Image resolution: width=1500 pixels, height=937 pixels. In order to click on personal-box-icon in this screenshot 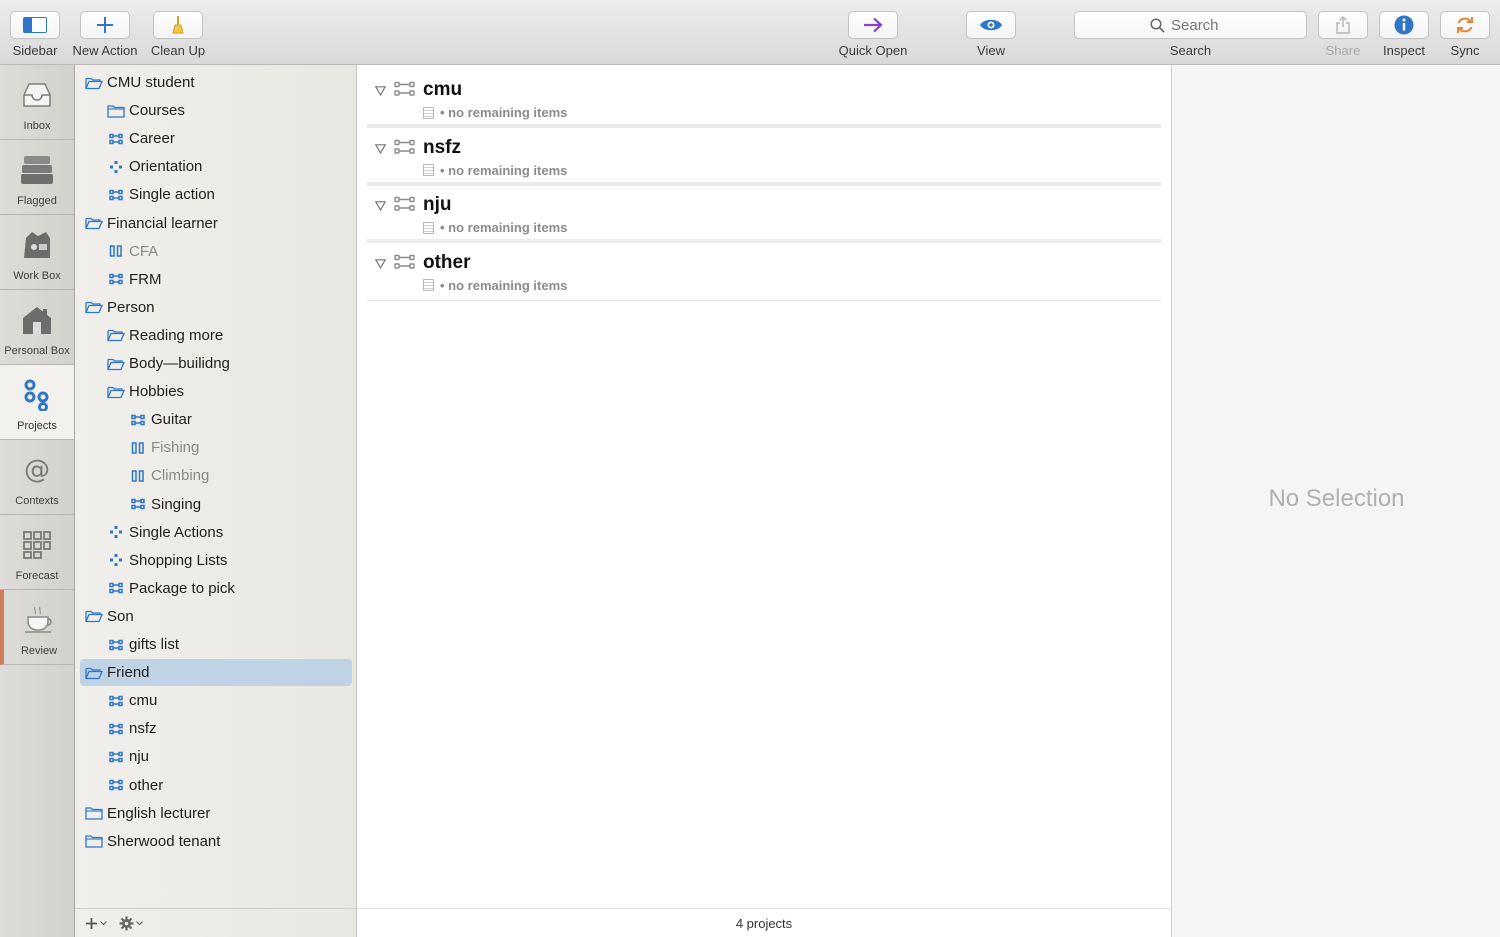, I will do `click(37, 320)`.